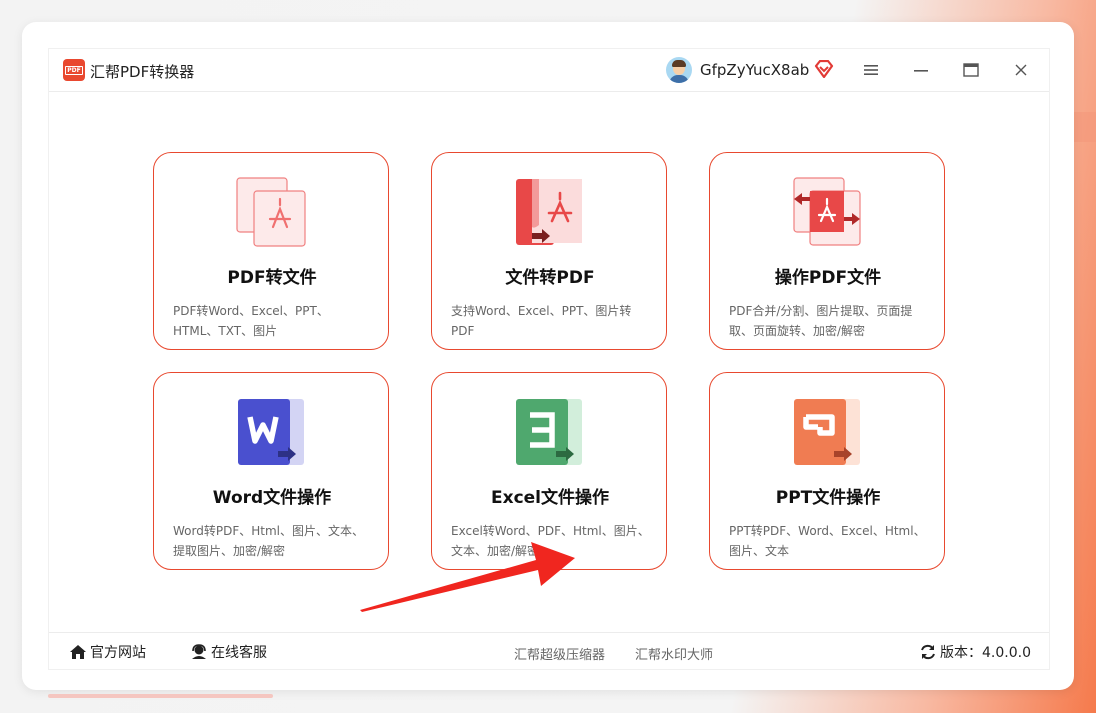 The image size is (1096, 713). Describe the element at coordinates (272, 498) in the screenshot. I see `card-title: Word文件操作` at that location.